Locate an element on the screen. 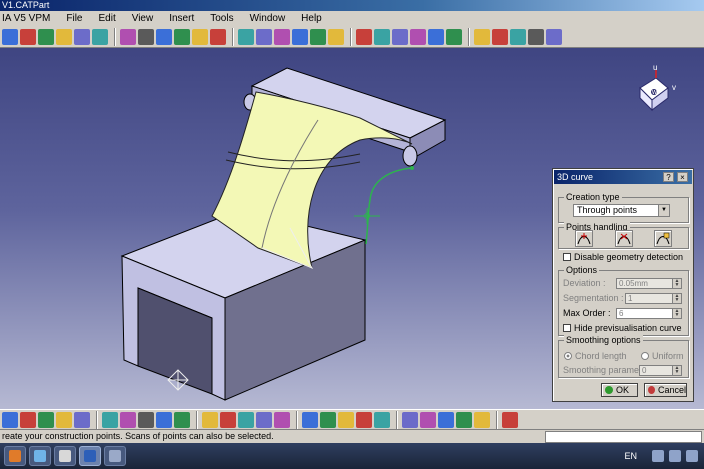 The width and height of the screenshot is (704, 469). cancel-button: Cancel is located at coordinates (665, 390).